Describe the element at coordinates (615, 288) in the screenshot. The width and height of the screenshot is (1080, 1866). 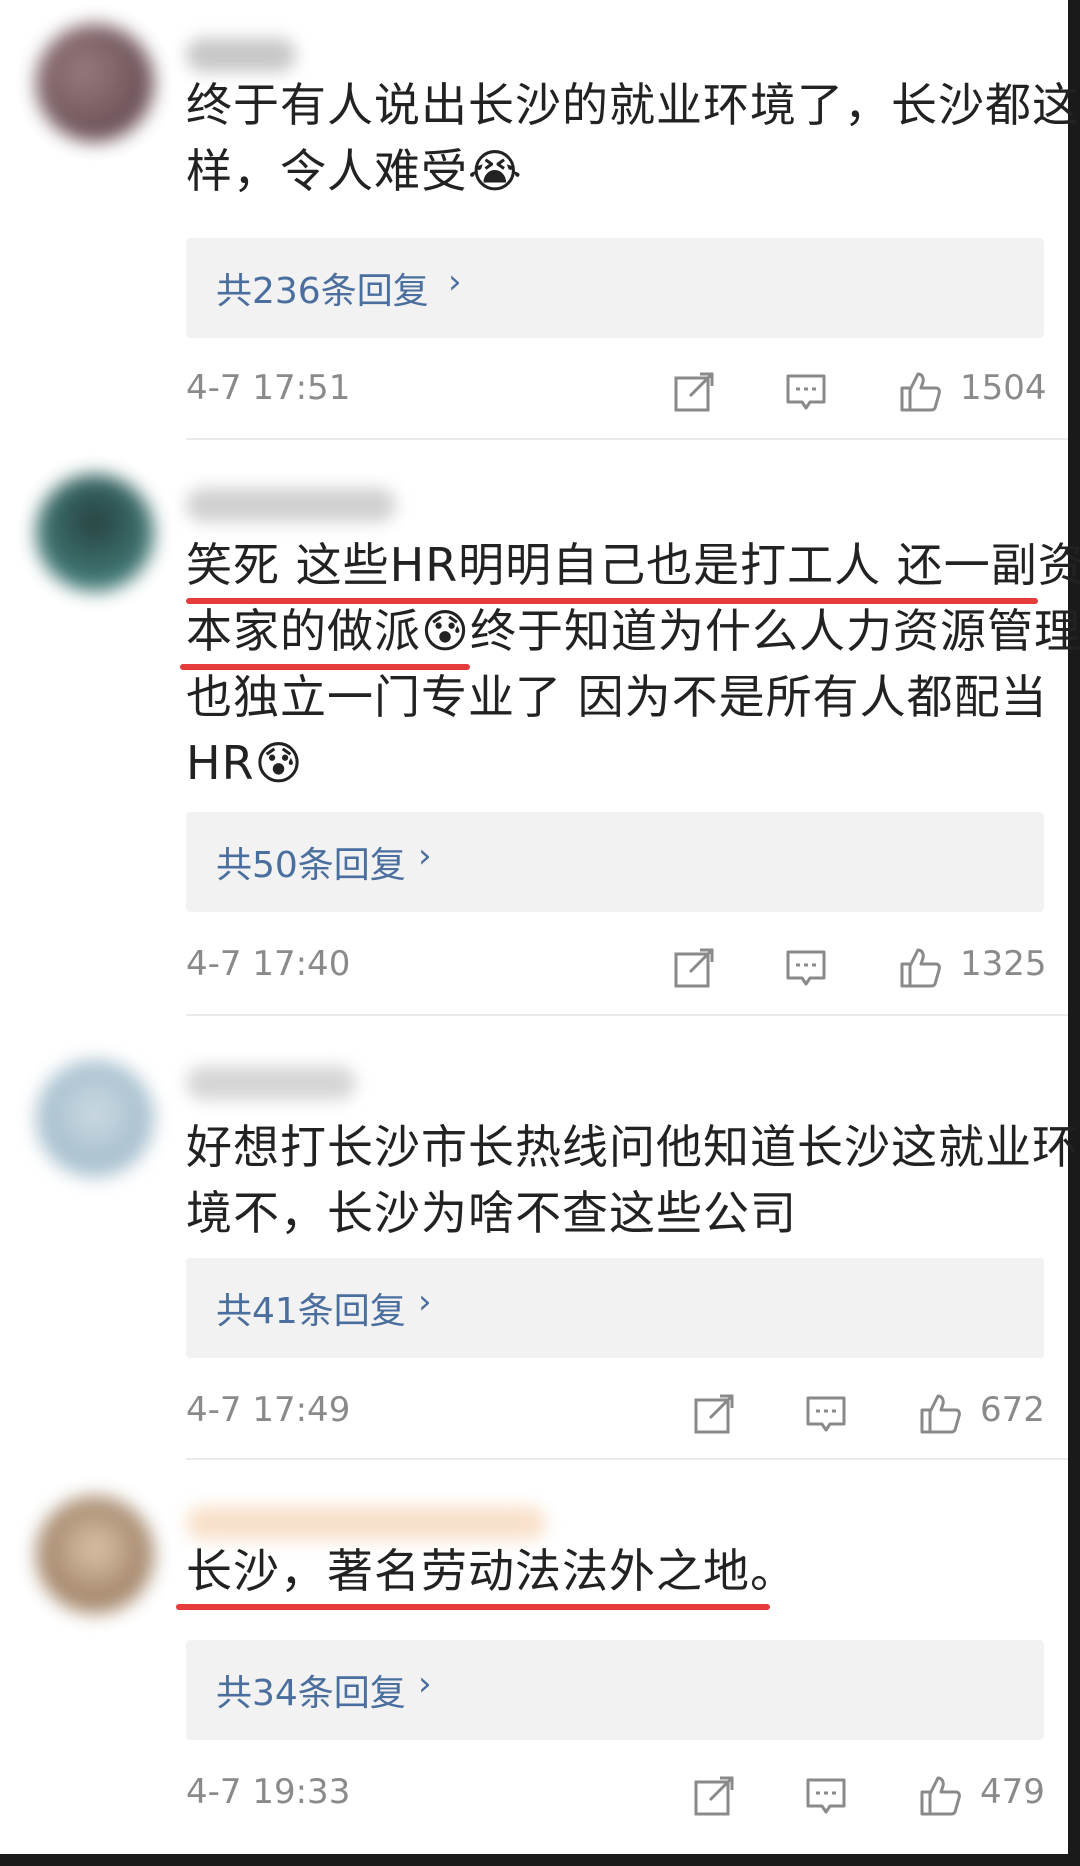
I see `replies-box: 共236条回复 ›` at that location.